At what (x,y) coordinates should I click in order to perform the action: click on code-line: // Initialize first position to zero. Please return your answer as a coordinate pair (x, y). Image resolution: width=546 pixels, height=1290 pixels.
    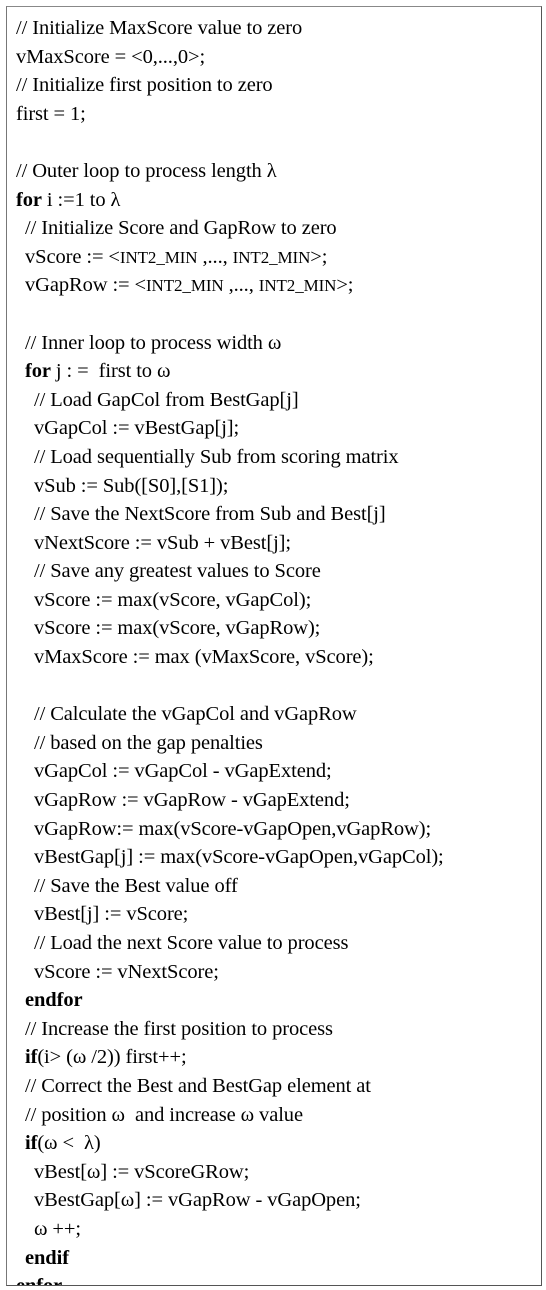
    Looking at the image, I should click on (276, 85).